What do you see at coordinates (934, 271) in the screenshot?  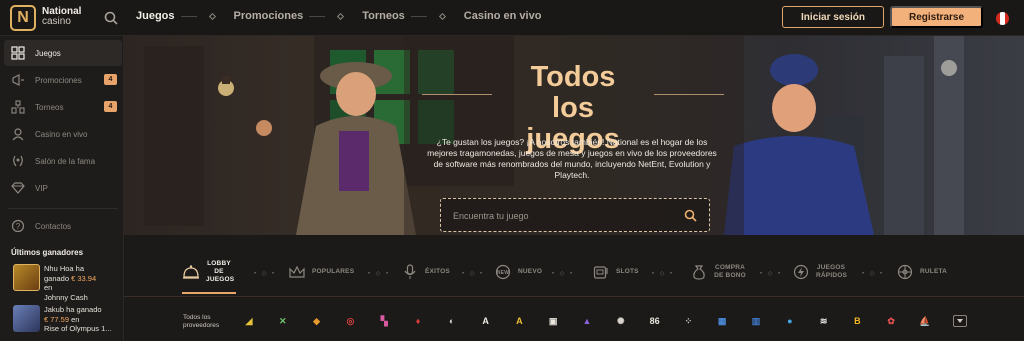 I see `tab-label: RULETA` at bounding box center [934, 271].